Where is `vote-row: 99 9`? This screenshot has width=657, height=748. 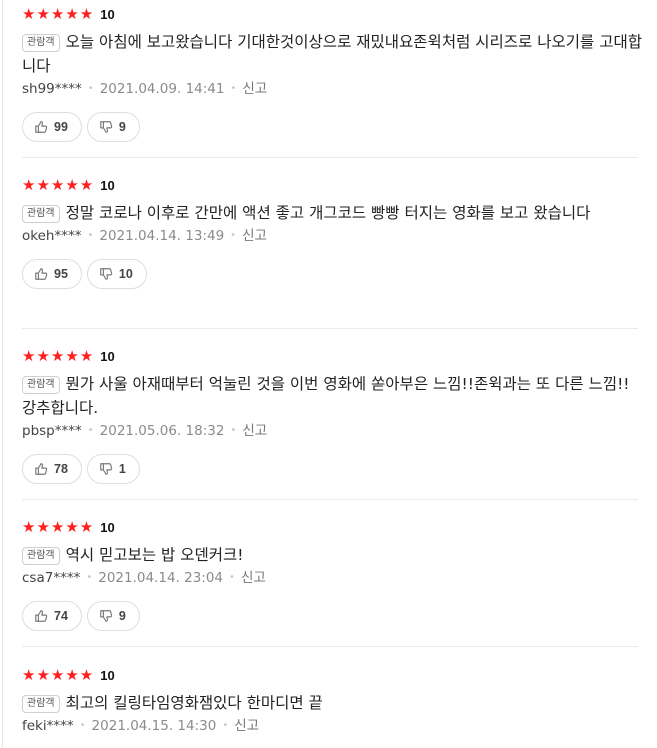
vote-row: 99 9 is located at coordinates (332, 127).